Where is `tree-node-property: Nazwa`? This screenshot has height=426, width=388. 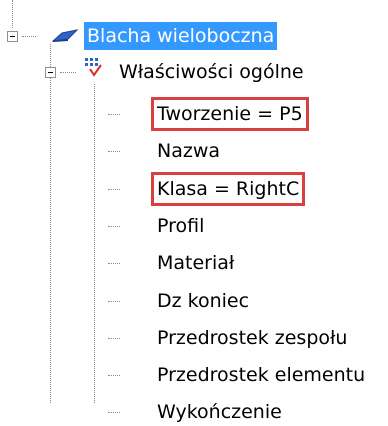
tree-node-property: Nazwa is located at coordinates (188, 151).